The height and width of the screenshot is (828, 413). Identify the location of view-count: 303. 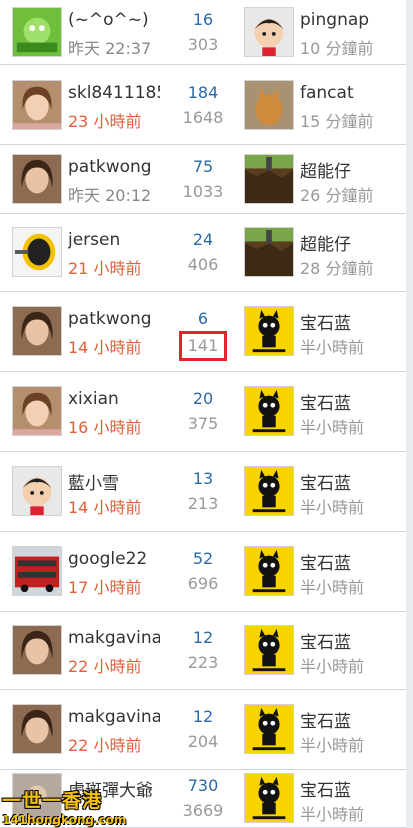
(203, 44).